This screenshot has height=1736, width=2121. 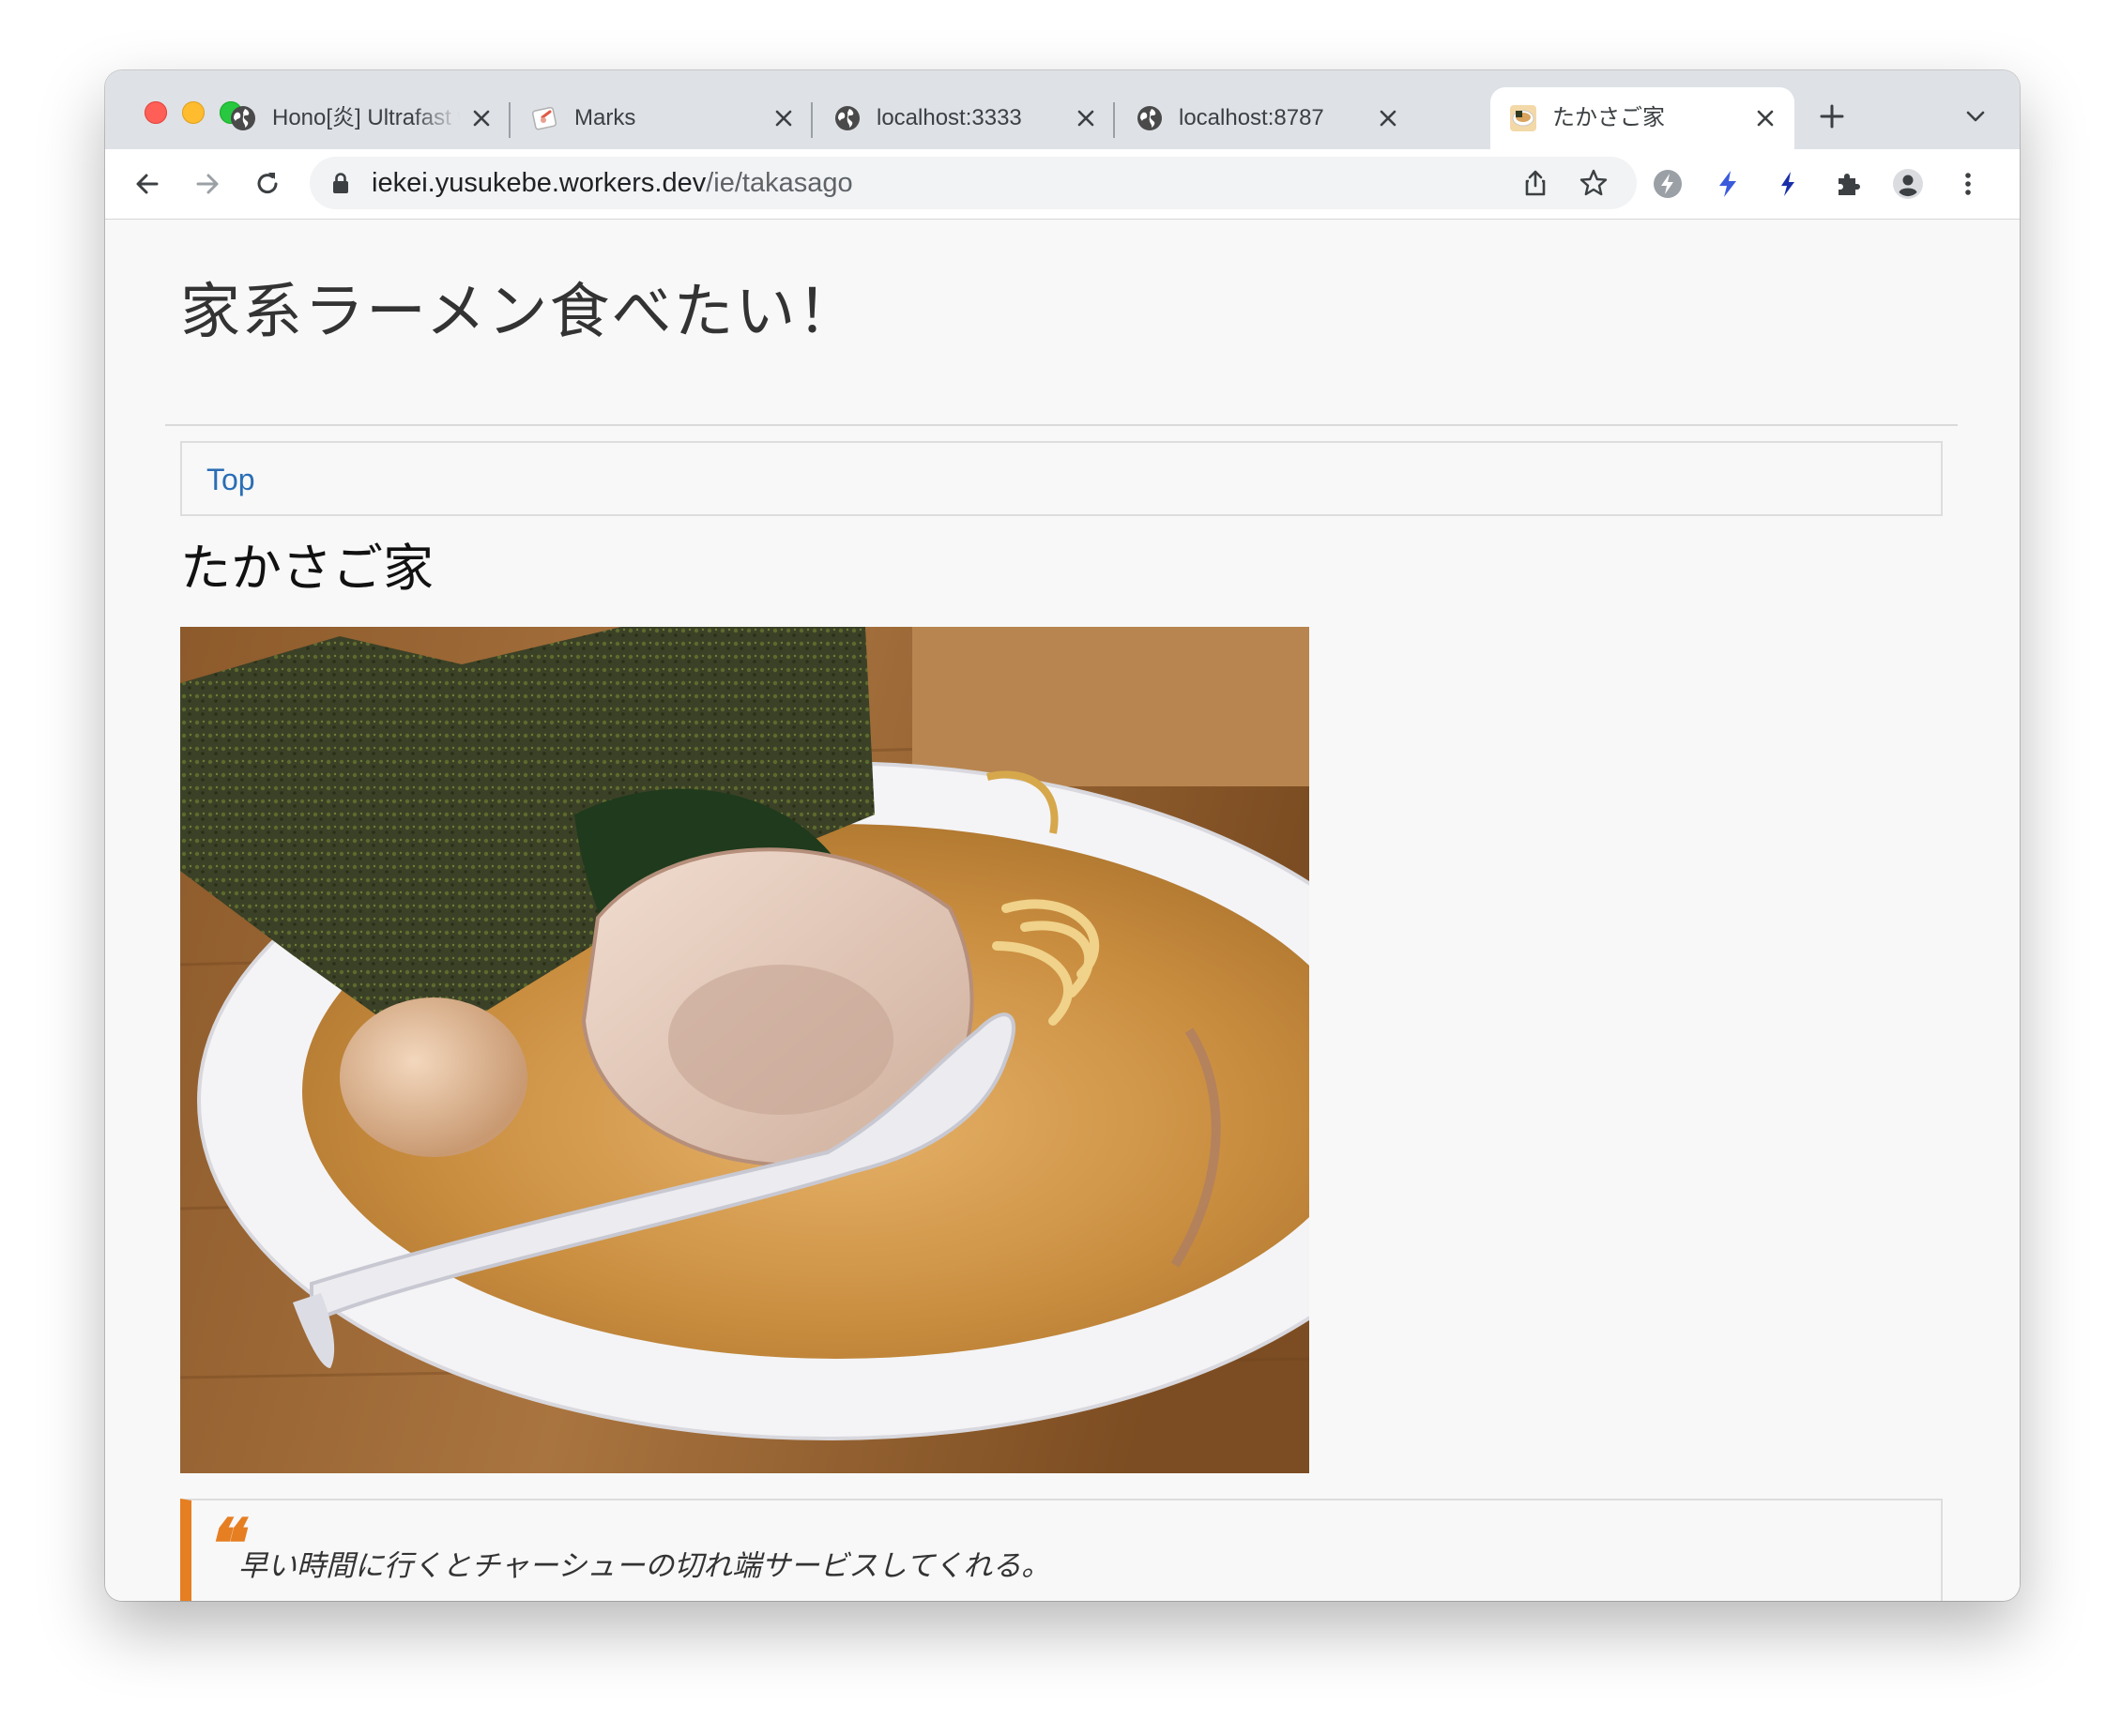 I want to click on chevron-down-icon, so click(x=1976, y=116).